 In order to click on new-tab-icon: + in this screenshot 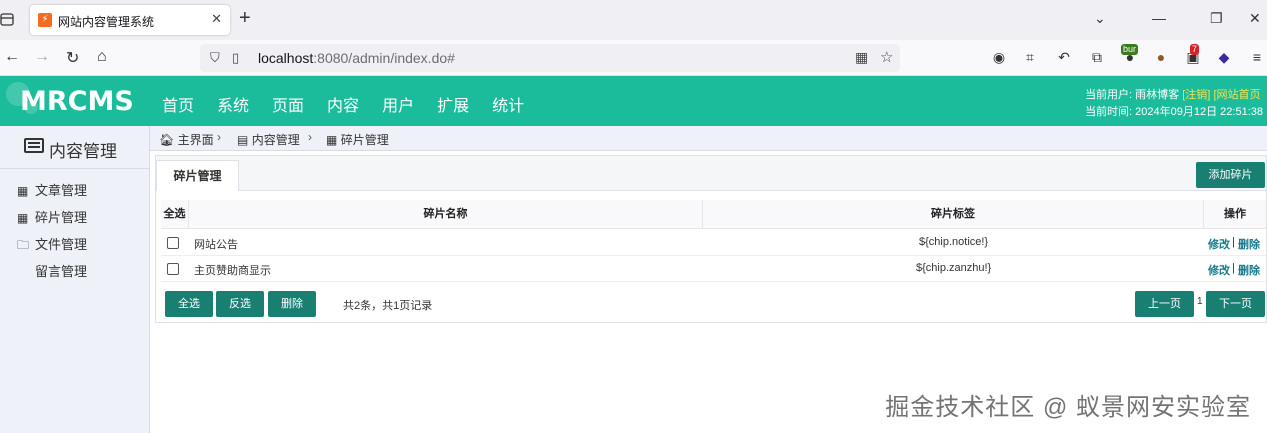, I will do `click(245, 18)`.